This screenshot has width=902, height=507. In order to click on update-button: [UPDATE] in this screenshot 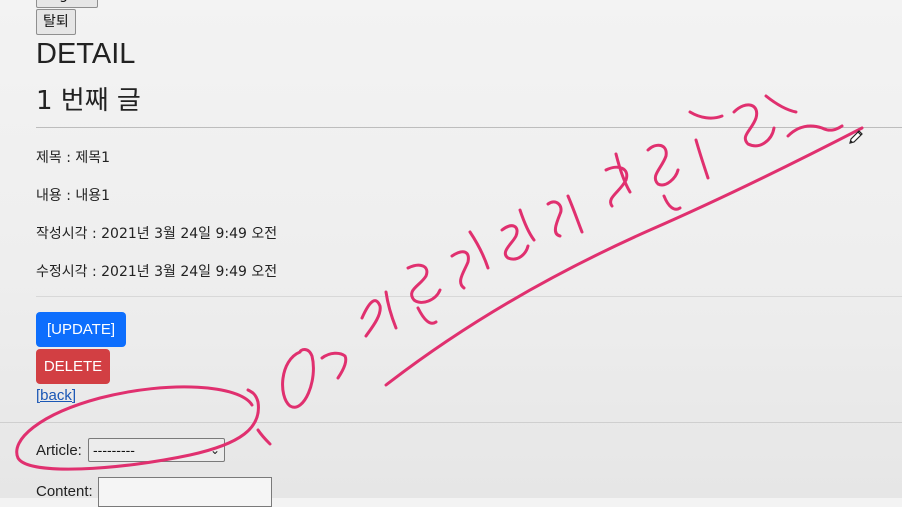, I will do `click(81, 329)`.